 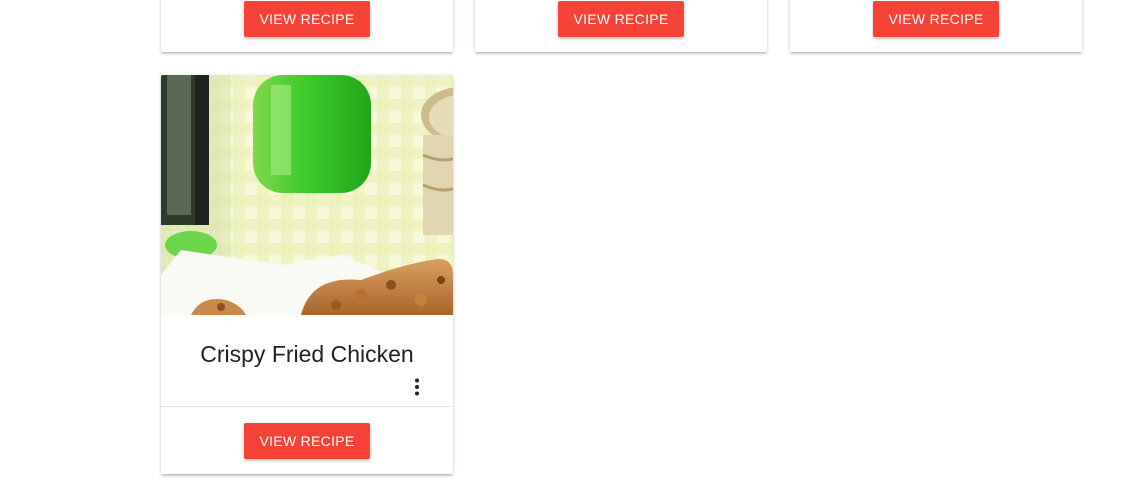 What do you see at coordinates (307, 406) in the screenshot?
I see `card-divider` at bounding box center [307, 406].